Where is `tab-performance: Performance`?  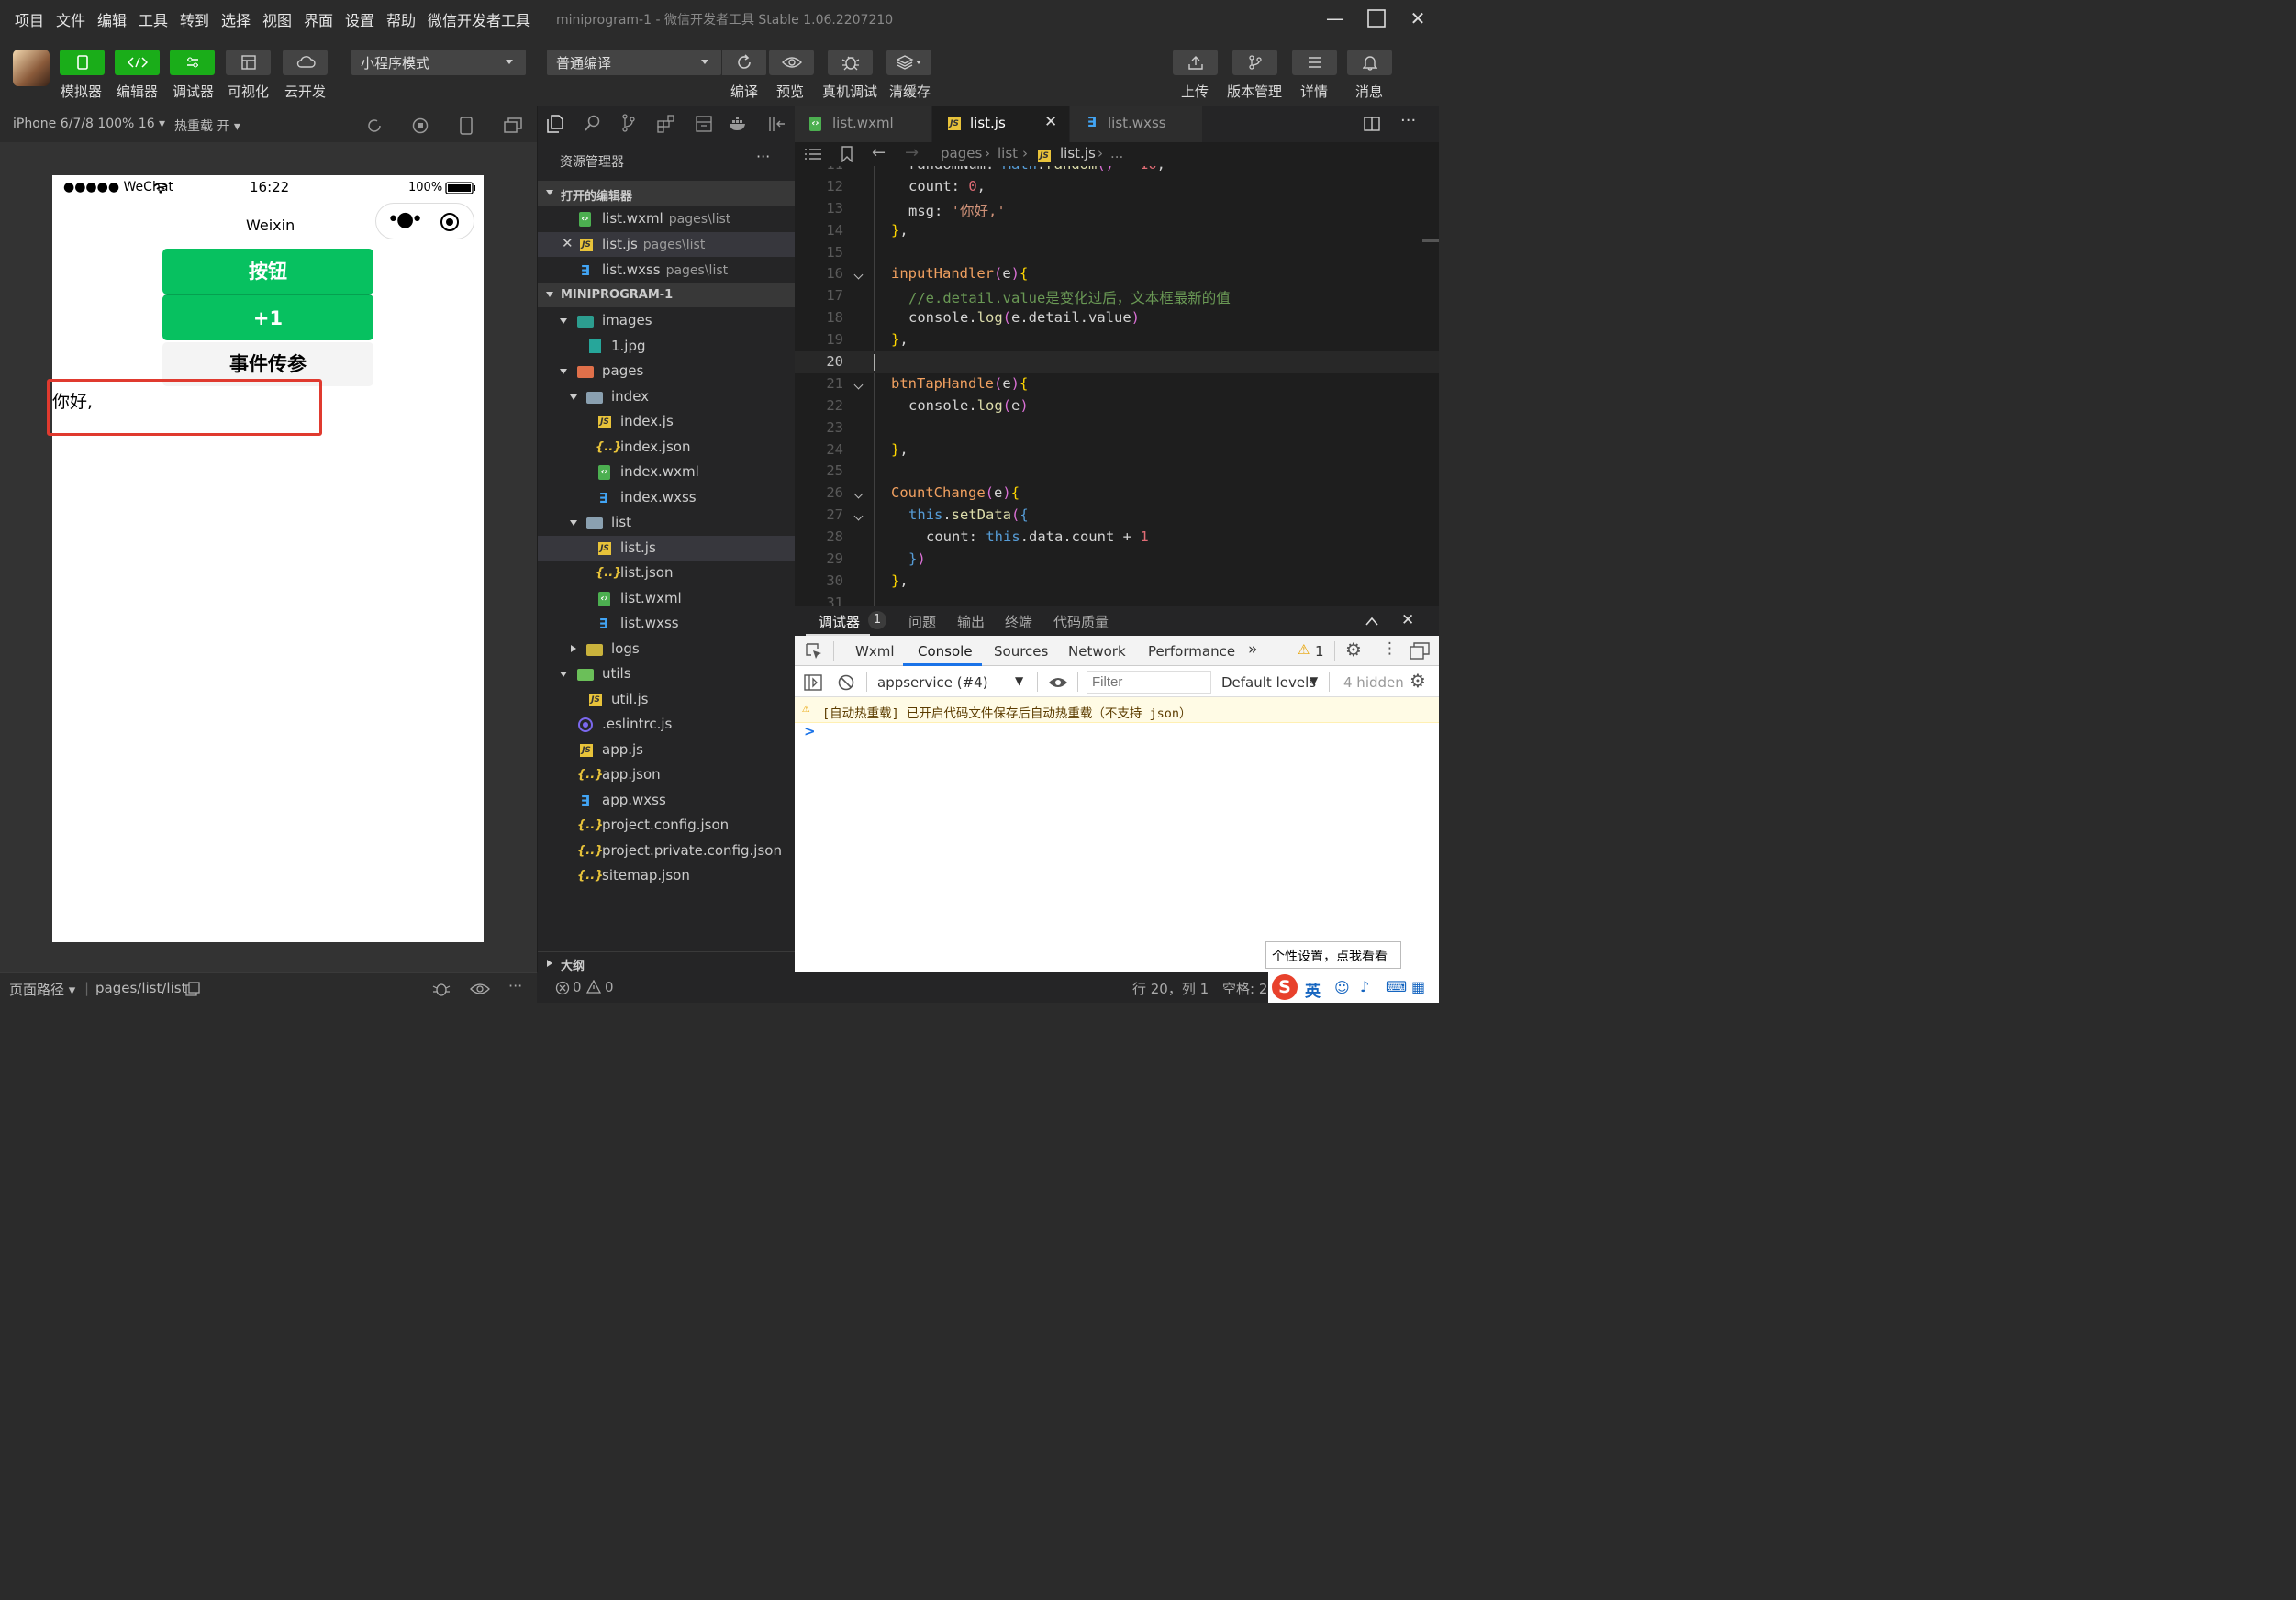 tab-performance: Performance is located at coordinates (1191, 652).